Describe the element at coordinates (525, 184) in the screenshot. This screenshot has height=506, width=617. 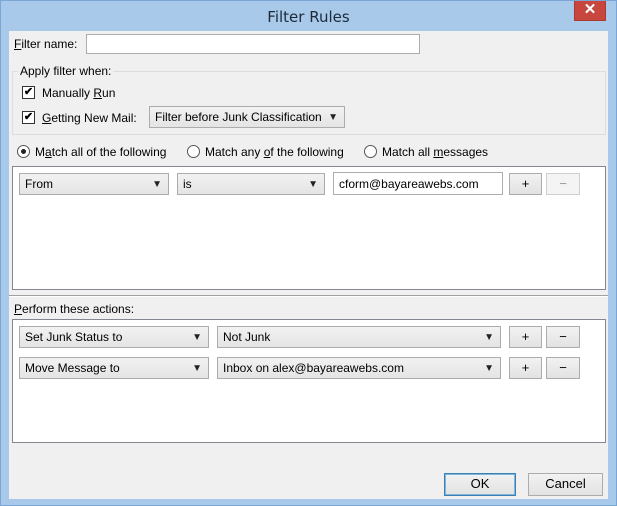
I see `add-condition-button: +` at that location.